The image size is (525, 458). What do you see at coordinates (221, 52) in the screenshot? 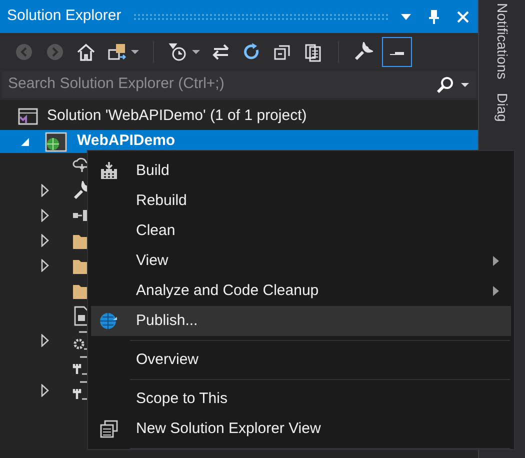
I see `sync-icon` at bounding box center [221, 52].